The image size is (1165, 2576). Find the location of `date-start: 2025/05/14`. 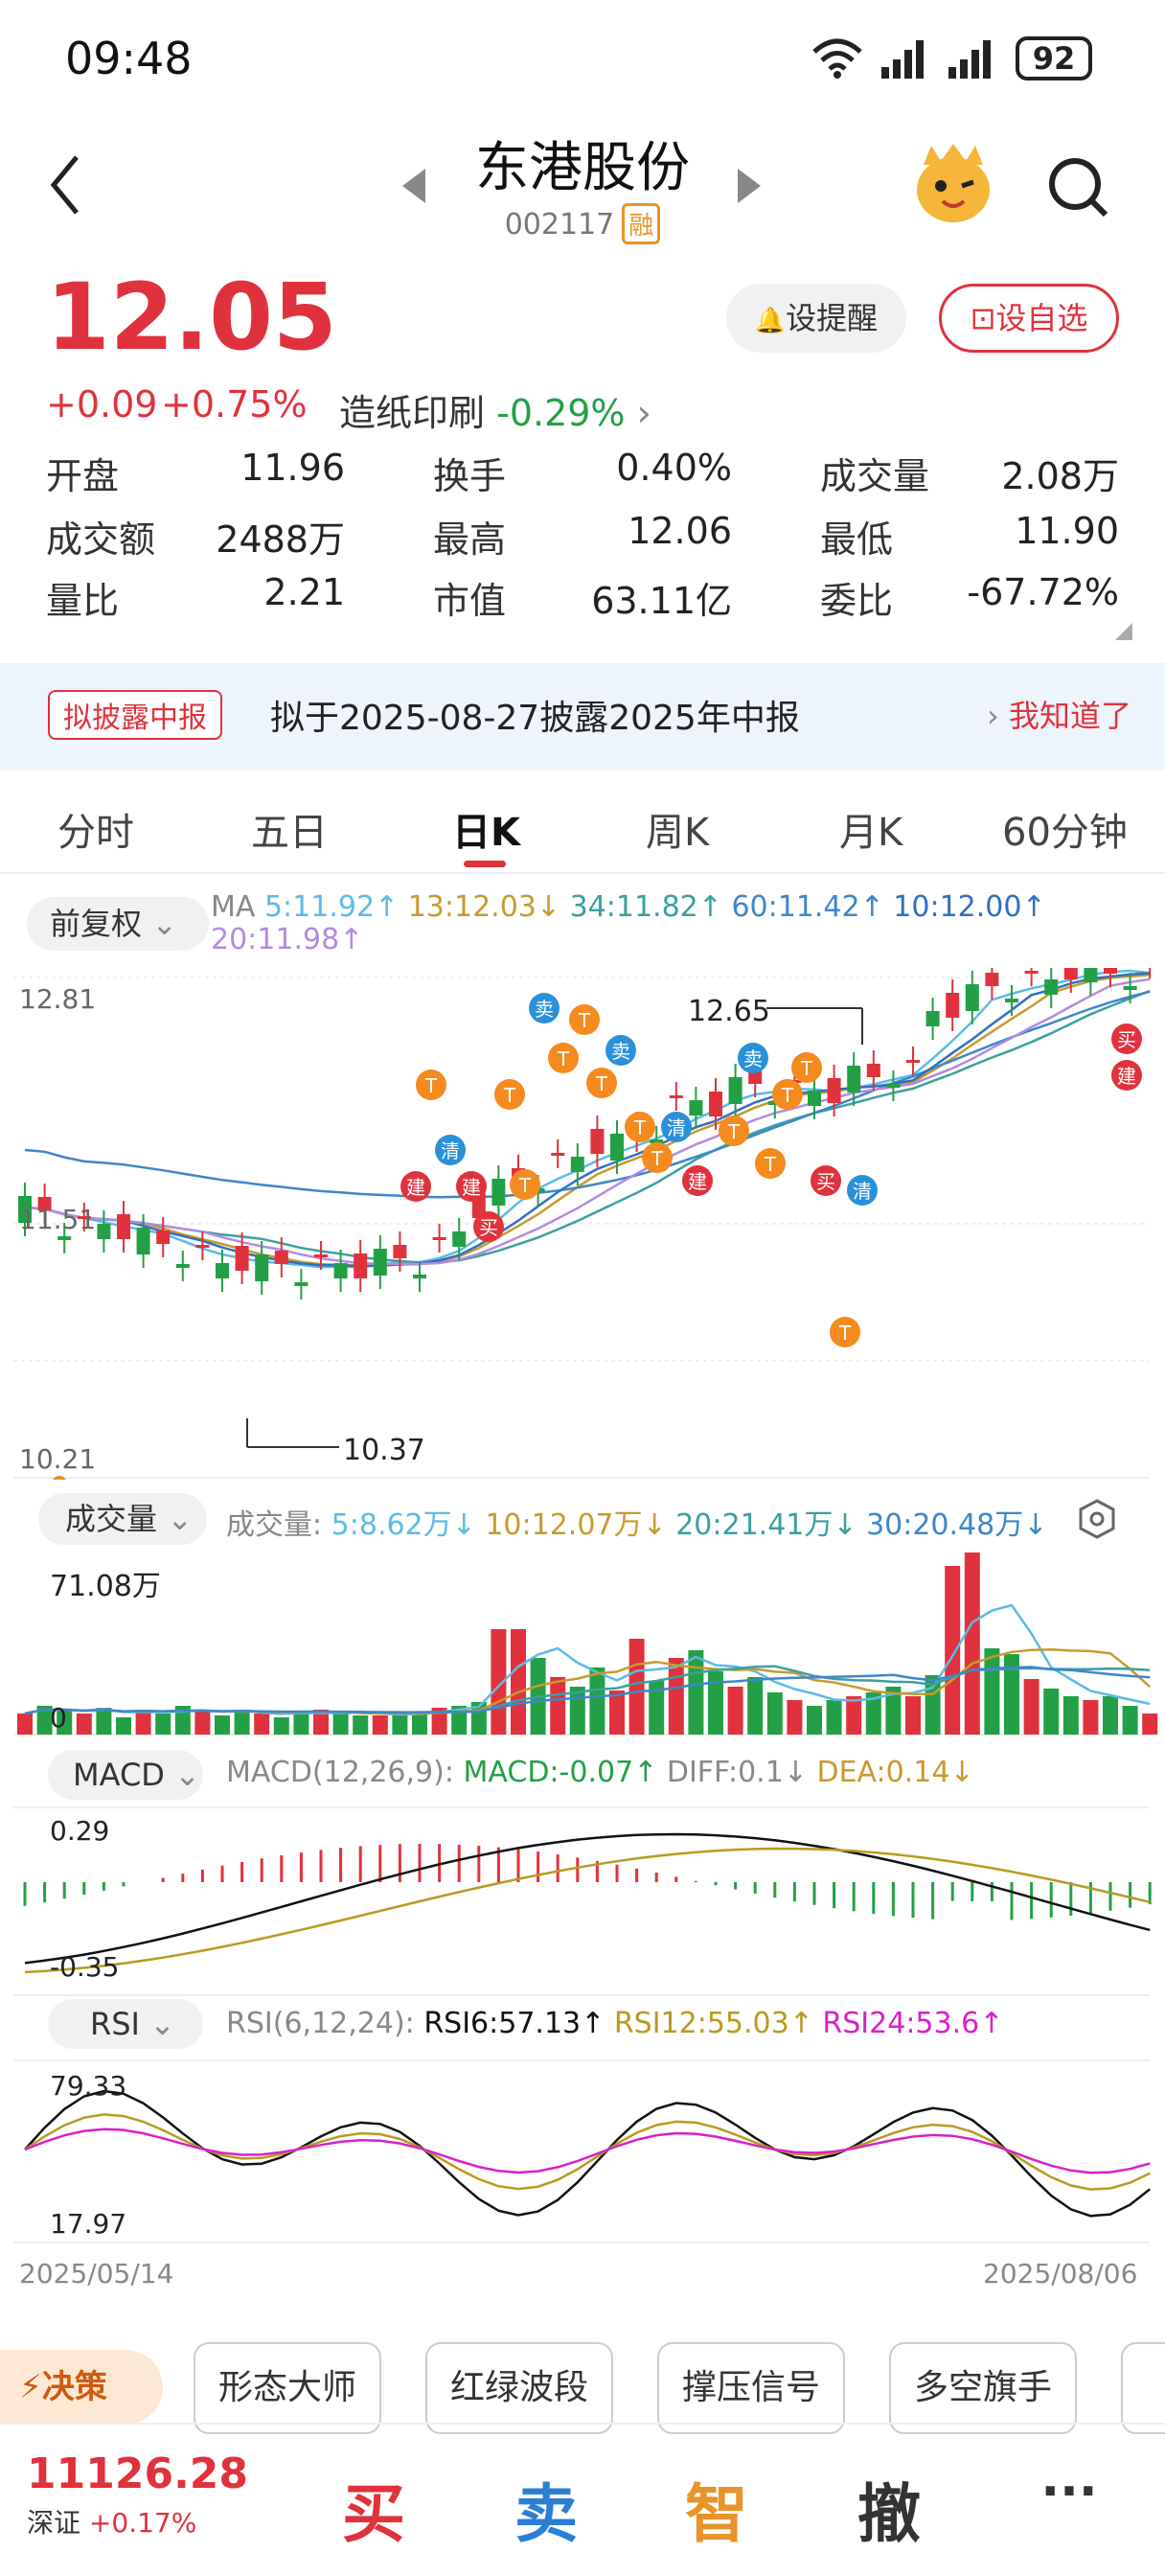

date-start: 2025/05/14 is located at coordinates (96, 2273).